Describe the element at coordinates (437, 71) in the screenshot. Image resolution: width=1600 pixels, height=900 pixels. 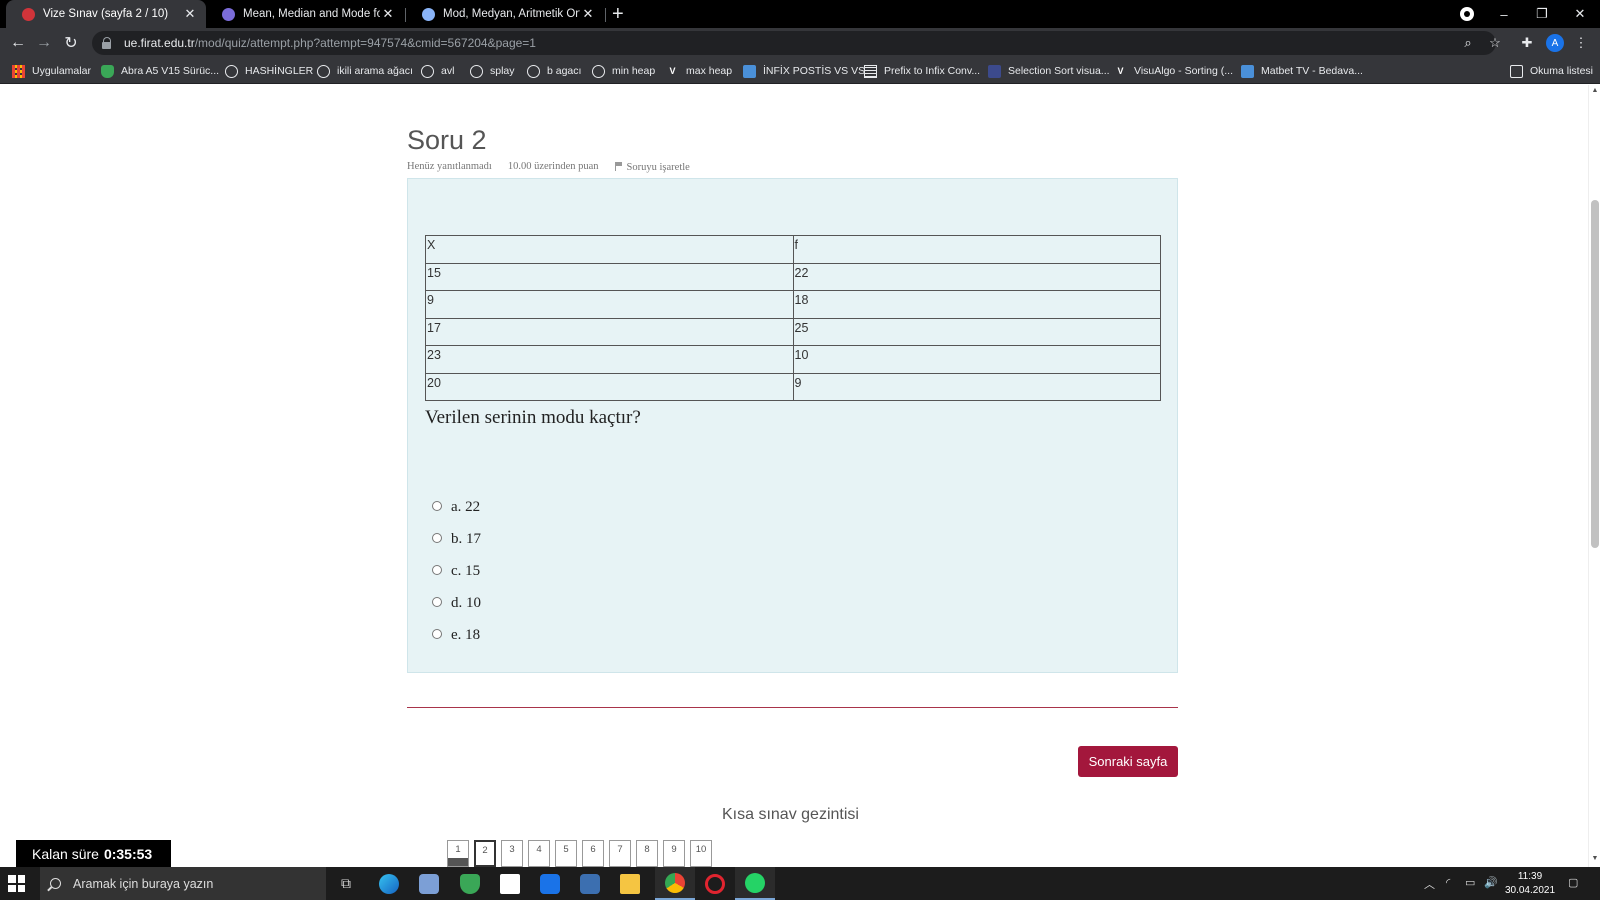
I see `bookmark-avl: avl` at that location.